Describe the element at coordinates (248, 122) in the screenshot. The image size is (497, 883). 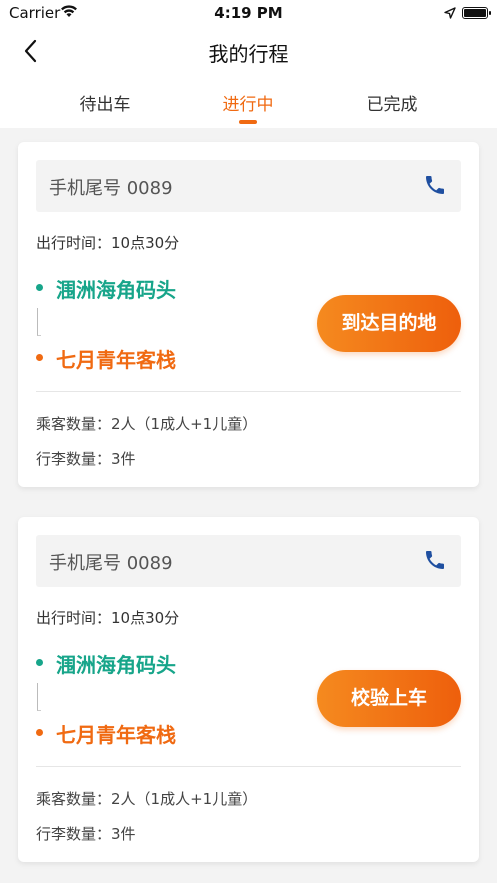
I see `active-tab-indicator` at that location.